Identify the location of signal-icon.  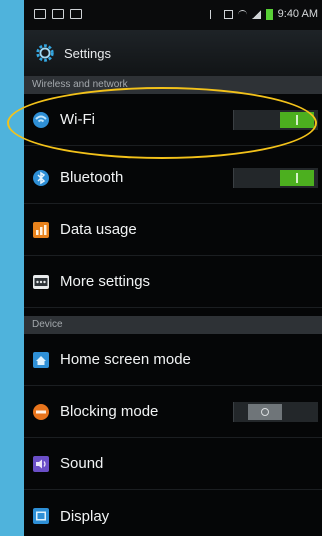
(256, 14).